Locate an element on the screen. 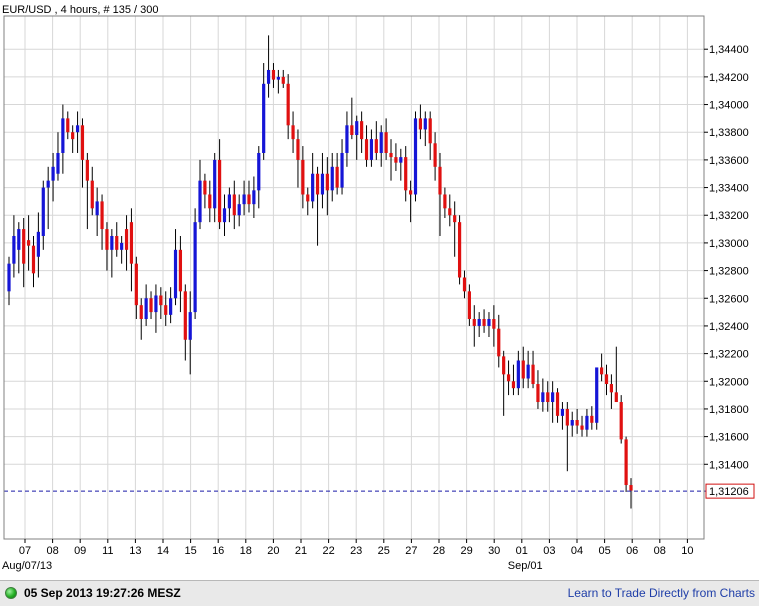  y-tick-label: 1,33000 is located at coordinates (729, 244).